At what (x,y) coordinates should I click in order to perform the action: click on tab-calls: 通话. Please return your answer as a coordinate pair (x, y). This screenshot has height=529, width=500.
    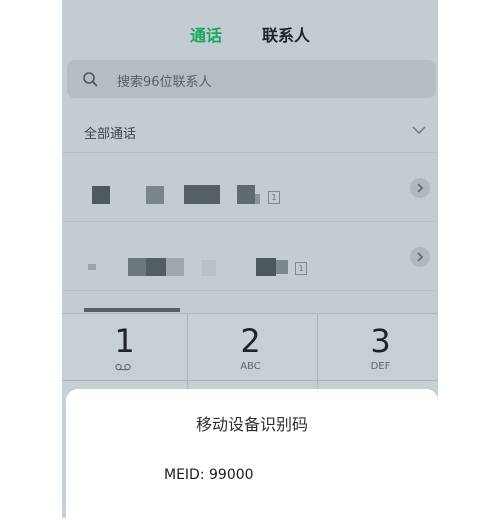
    Looking at the image, I should click on (206, 34).